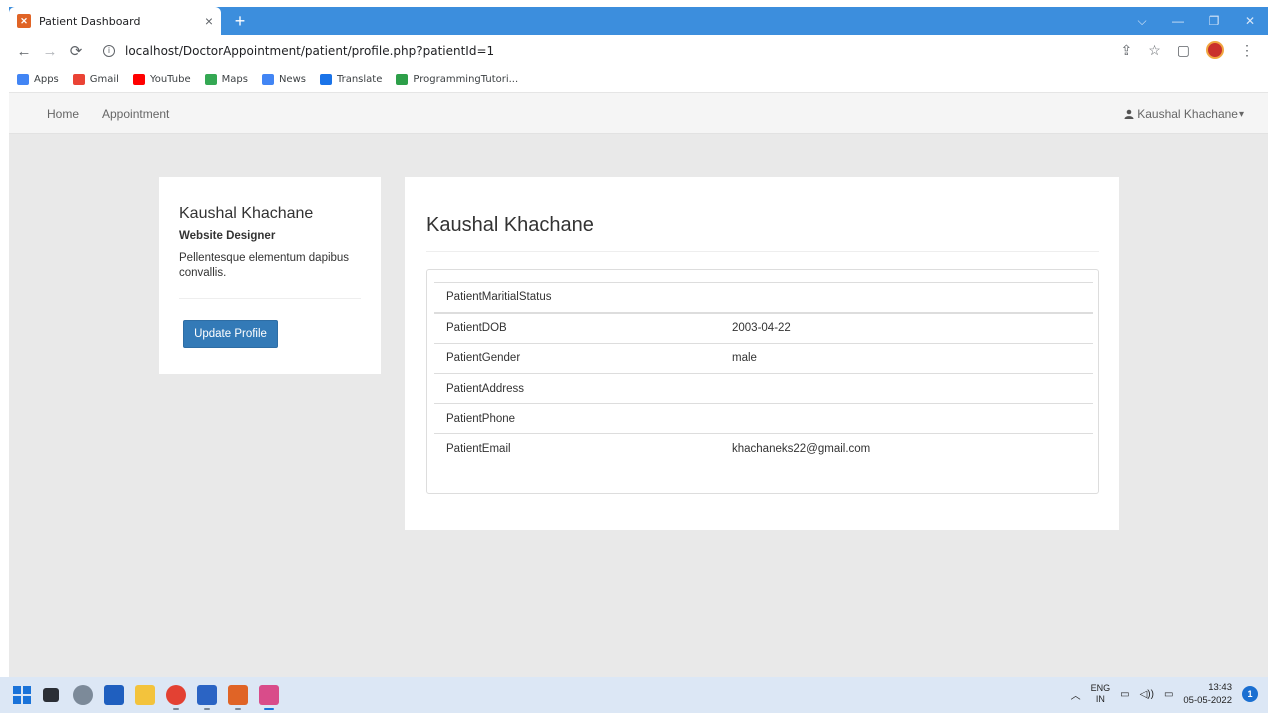 This screenshot has width=1268, height=713. I want to click on row-value: khachaneks22@gmail.com, so click(906, 449).